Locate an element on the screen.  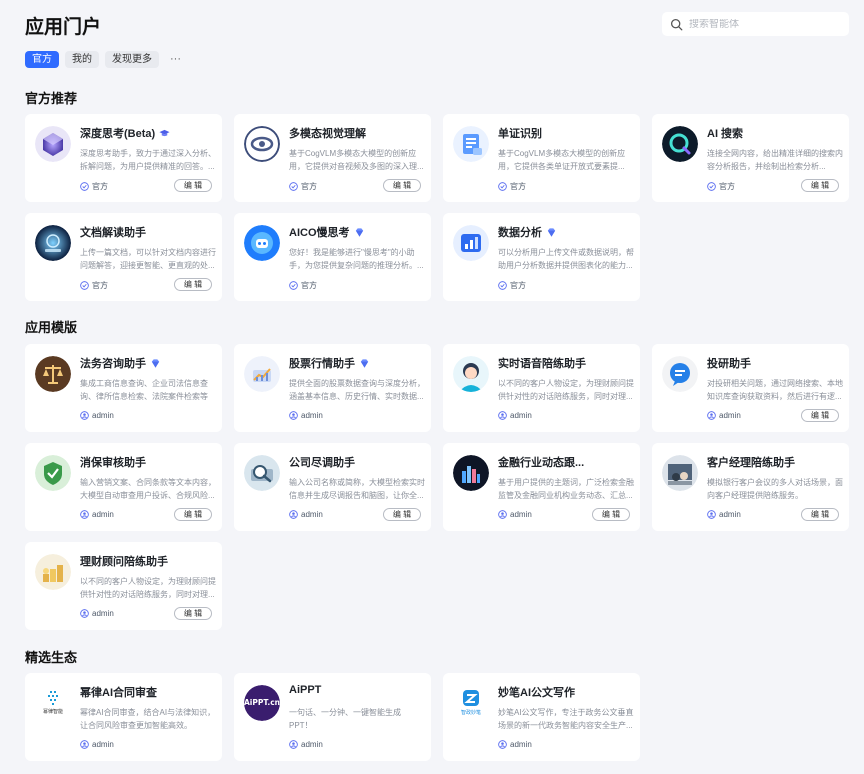
magnifier-icon is located at coordinates (262, 473).